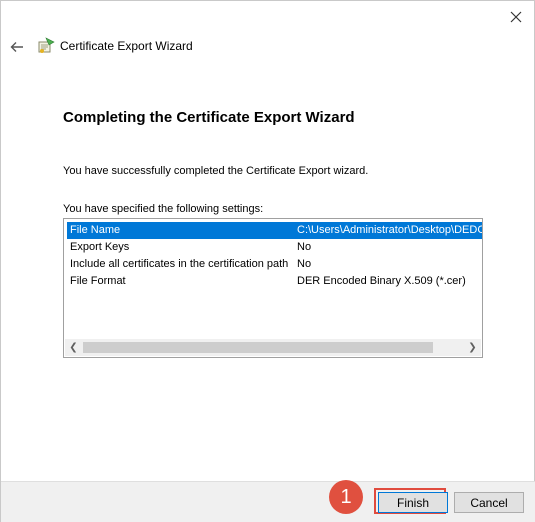 This screenshot has height=522, width=535. Describe the element at coordinates (472, 347) in the screenshot. I see `scroll-right-icon: ❯` at that location.